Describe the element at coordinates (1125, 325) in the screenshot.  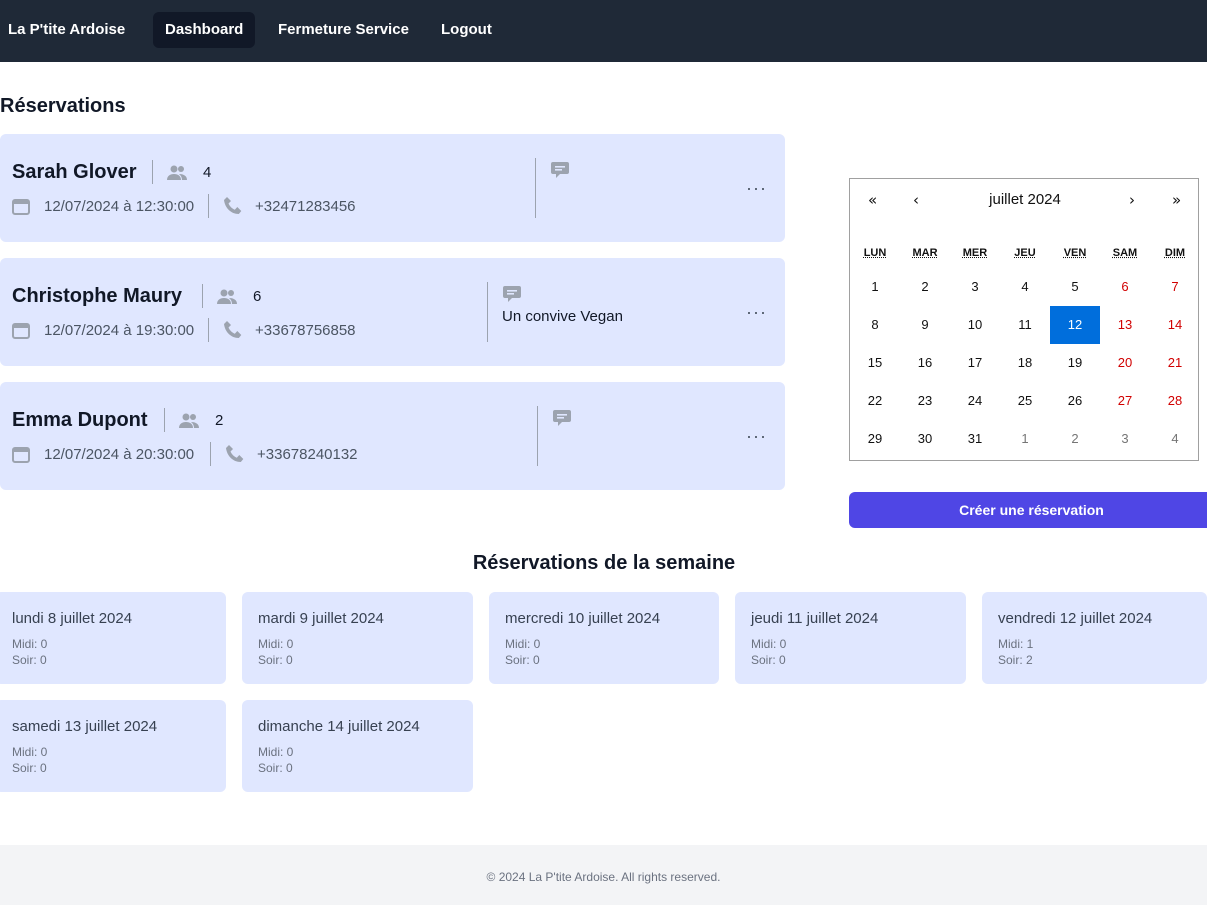
I see `calendar-day: 13` at that location.